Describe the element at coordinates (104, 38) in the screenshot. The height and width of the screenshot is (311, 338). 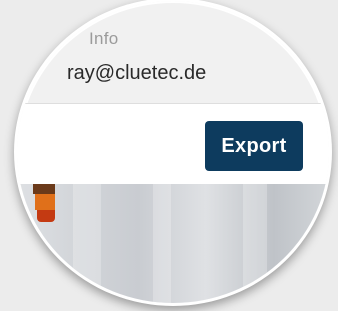
I see `field-label-info: Info` at that location.